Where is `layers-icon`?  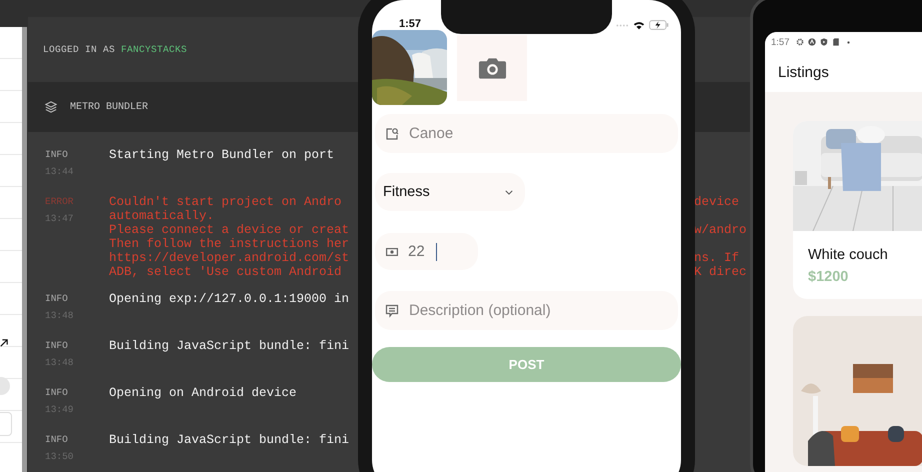
layers-icon is located at coordinates (51, 107).